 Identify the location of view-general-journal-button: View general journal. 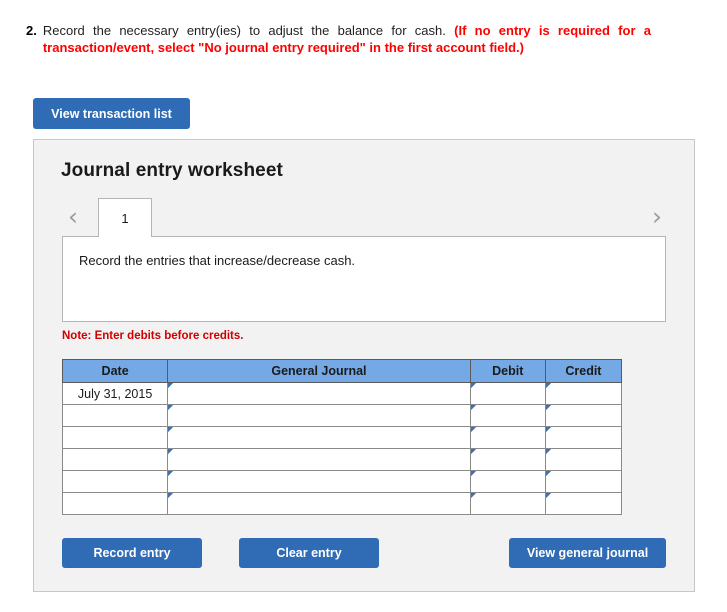
(587, 553).